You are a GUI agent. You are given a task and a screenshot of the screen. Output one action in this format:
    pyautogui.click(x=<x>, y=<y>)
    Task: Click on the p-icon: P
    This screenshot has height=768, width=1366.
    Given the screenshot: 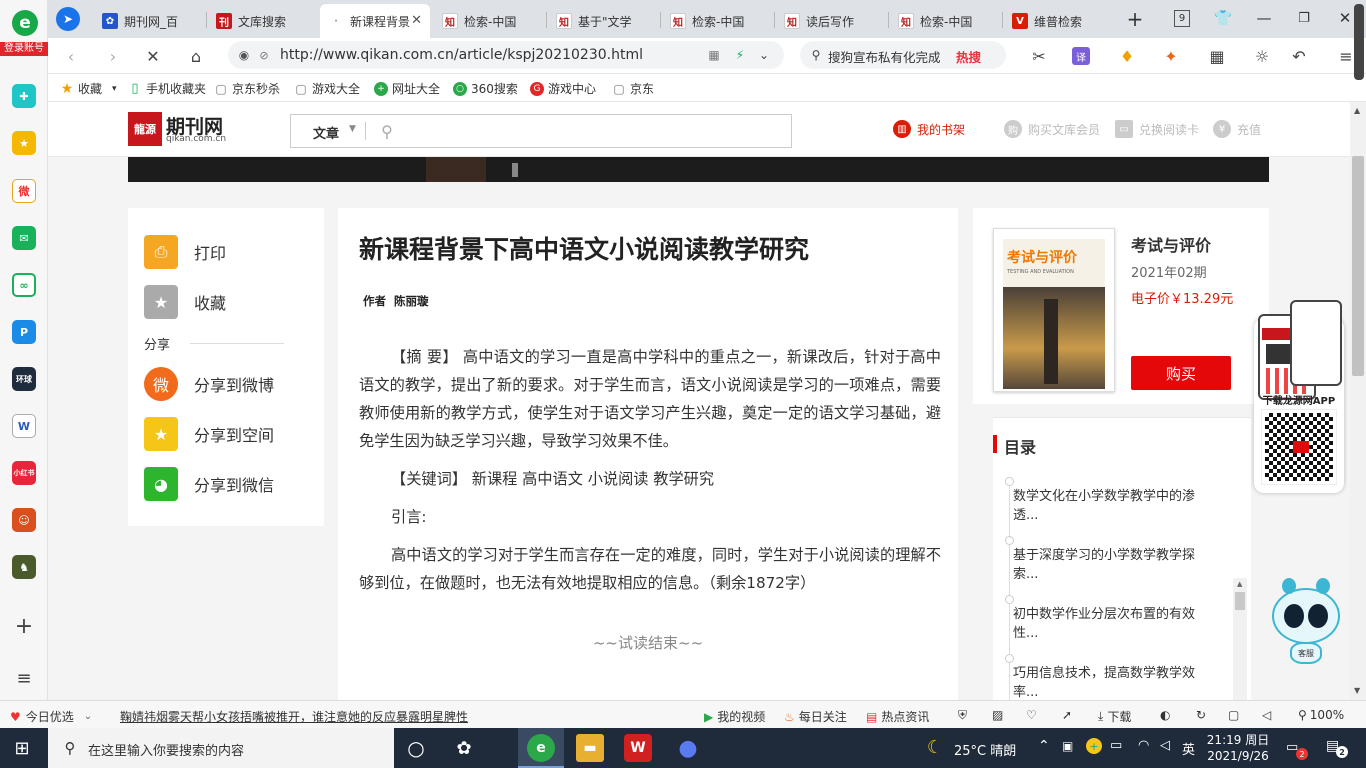 What is the action you would take?
    pyautogui.click(x=24, y=332)
    